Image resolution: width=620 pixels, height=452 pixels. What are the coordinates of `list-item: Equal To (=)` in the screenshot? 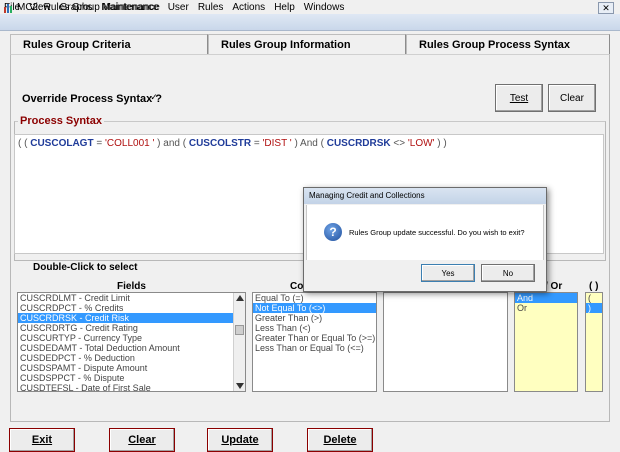 It's located at (314, 298).